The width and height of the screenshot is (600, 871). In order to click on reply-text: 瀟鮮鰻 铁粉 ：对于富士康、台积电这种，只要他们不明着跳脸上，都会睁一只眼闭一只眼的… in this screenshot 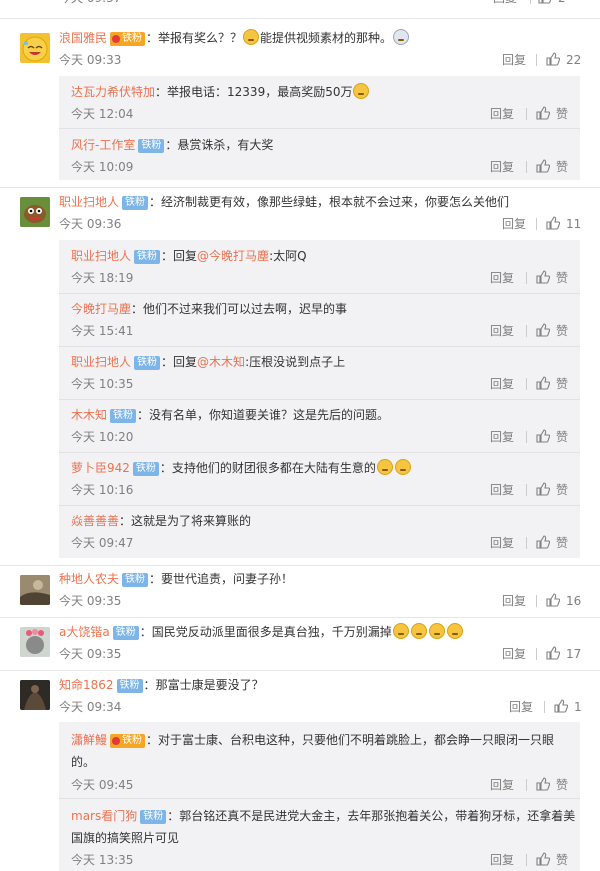, I will do `click(313, 751)`.